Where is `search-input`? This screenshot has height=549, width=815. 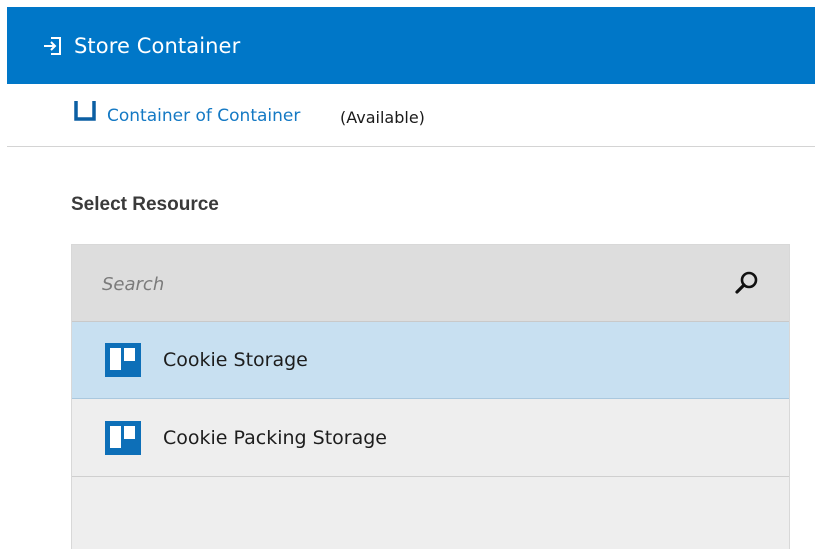
search-input is located at coordinates (402, 284).